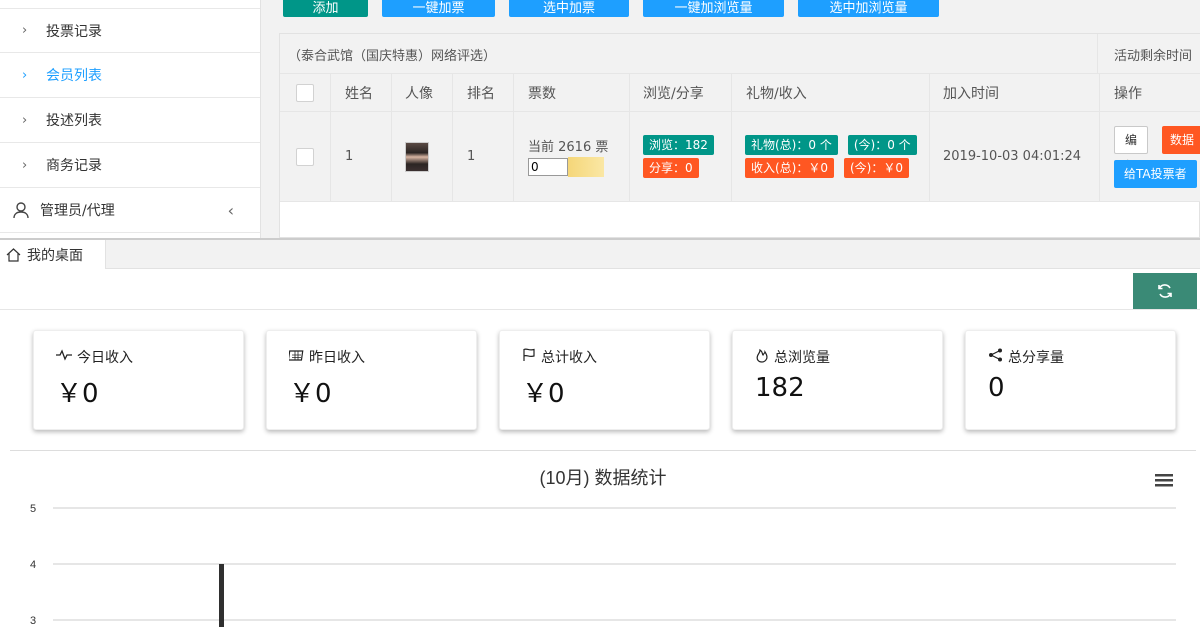 The width and height of the screenshot is (1200, 627). I want to click on refresh-button, so click(1165, 291).